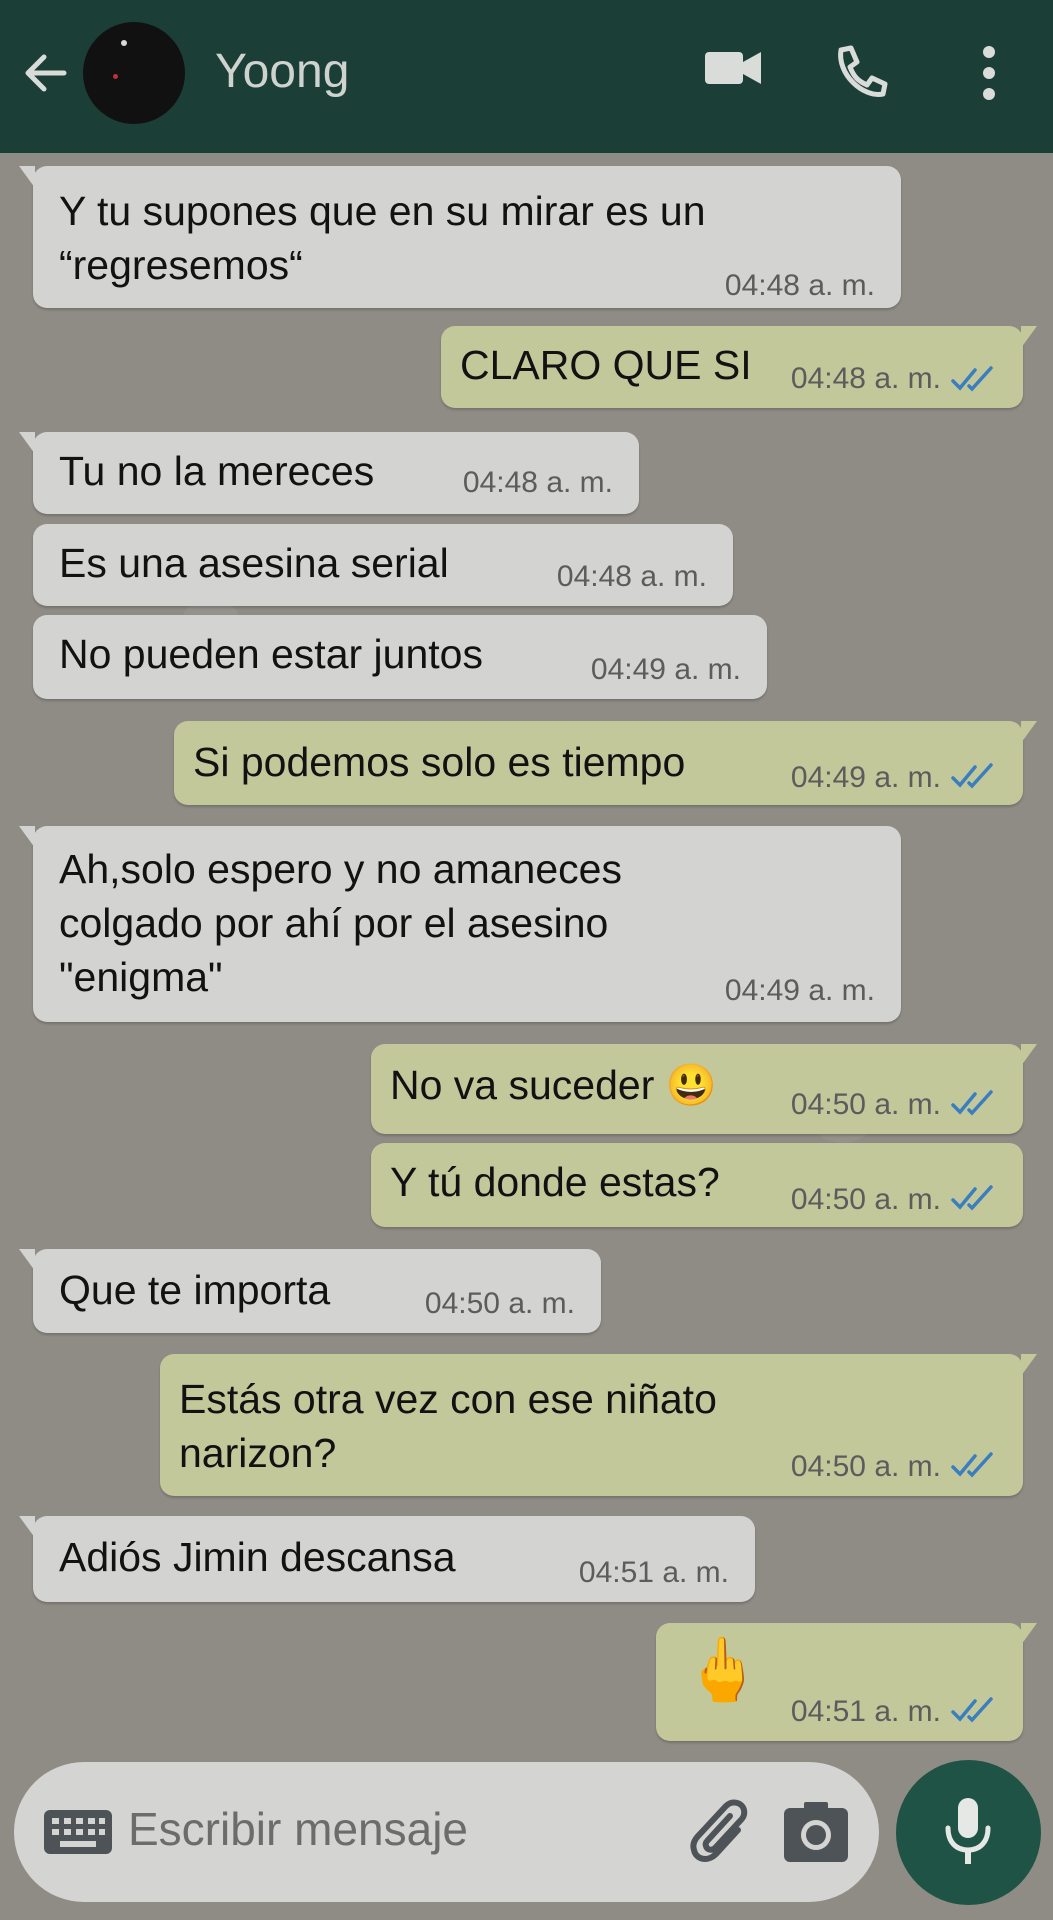 The image size is (1053, 1920). I want to click on message-bubble: No pueden estar juntos 04:49 a. m., so click(400, 657).